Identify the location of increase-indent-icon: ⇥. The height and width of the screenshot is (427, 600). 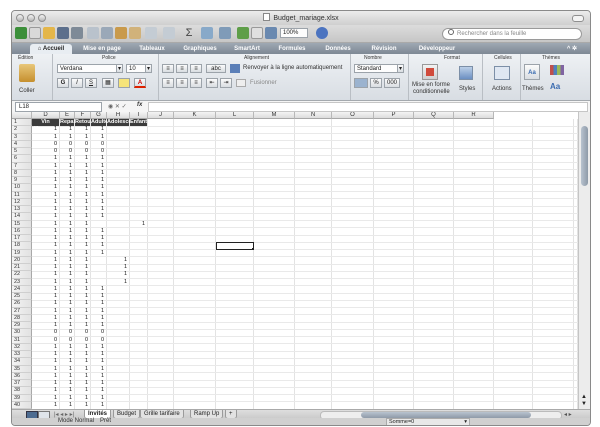
(226, 83).